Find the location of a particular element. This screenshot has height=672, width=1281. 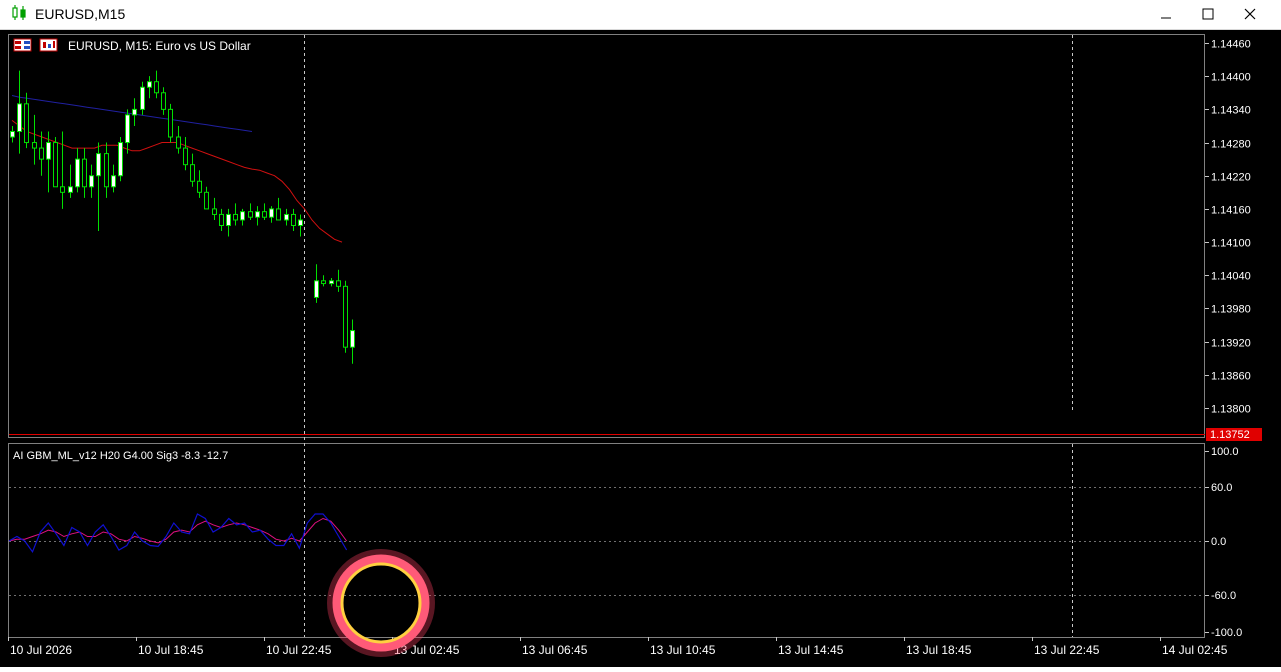

one-click-trading-icon is located at coordinates (22, 45).